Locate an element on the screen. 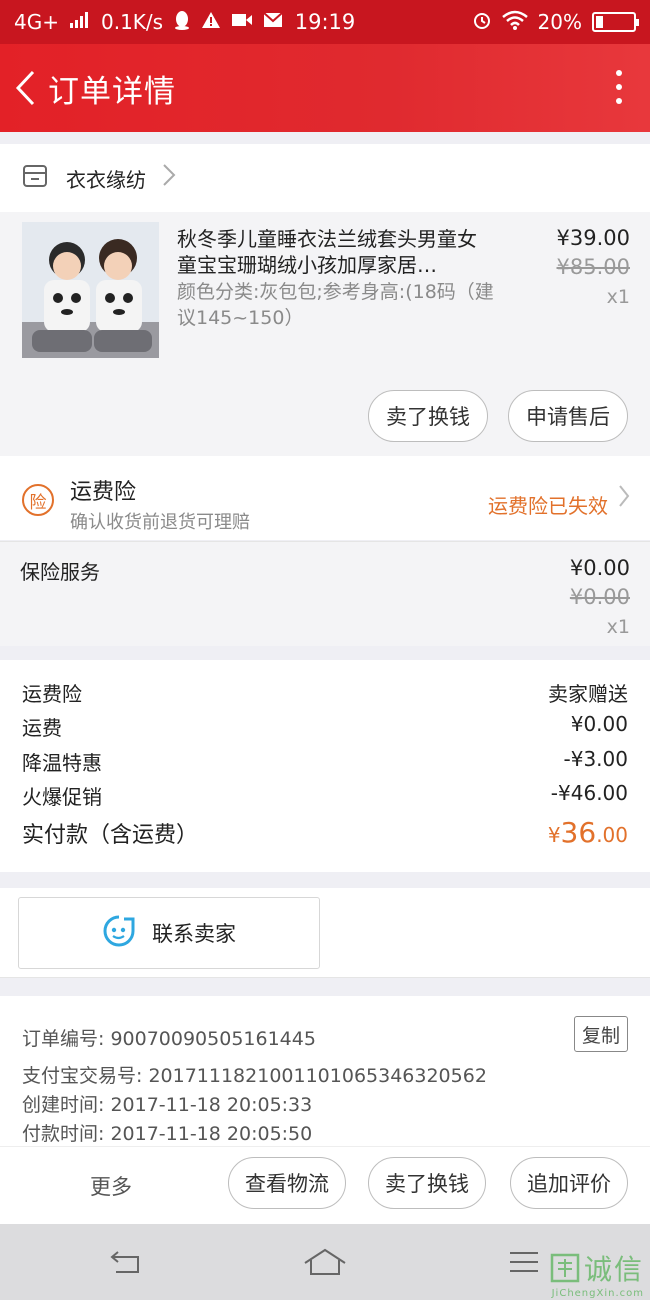 The height and width of the screenshot is (1300, 650). alipay-number: 支付宝交易号: 2017111821001101065346320562 is located at coordinates (254, 1076).